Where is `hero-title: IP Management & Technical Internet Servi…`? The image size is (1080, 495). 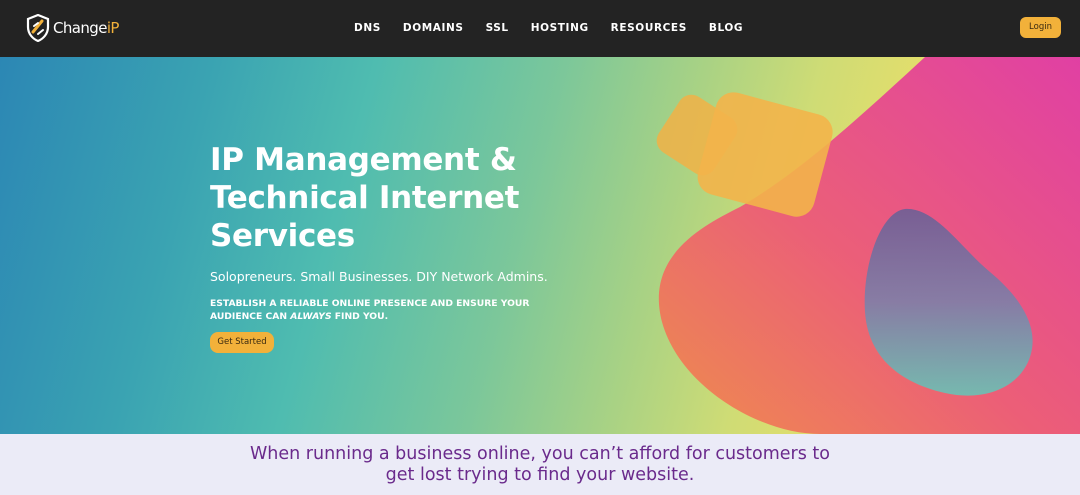 hero-title: IP Management & Technical Internet Servi… is located at coordinates (365, 198).